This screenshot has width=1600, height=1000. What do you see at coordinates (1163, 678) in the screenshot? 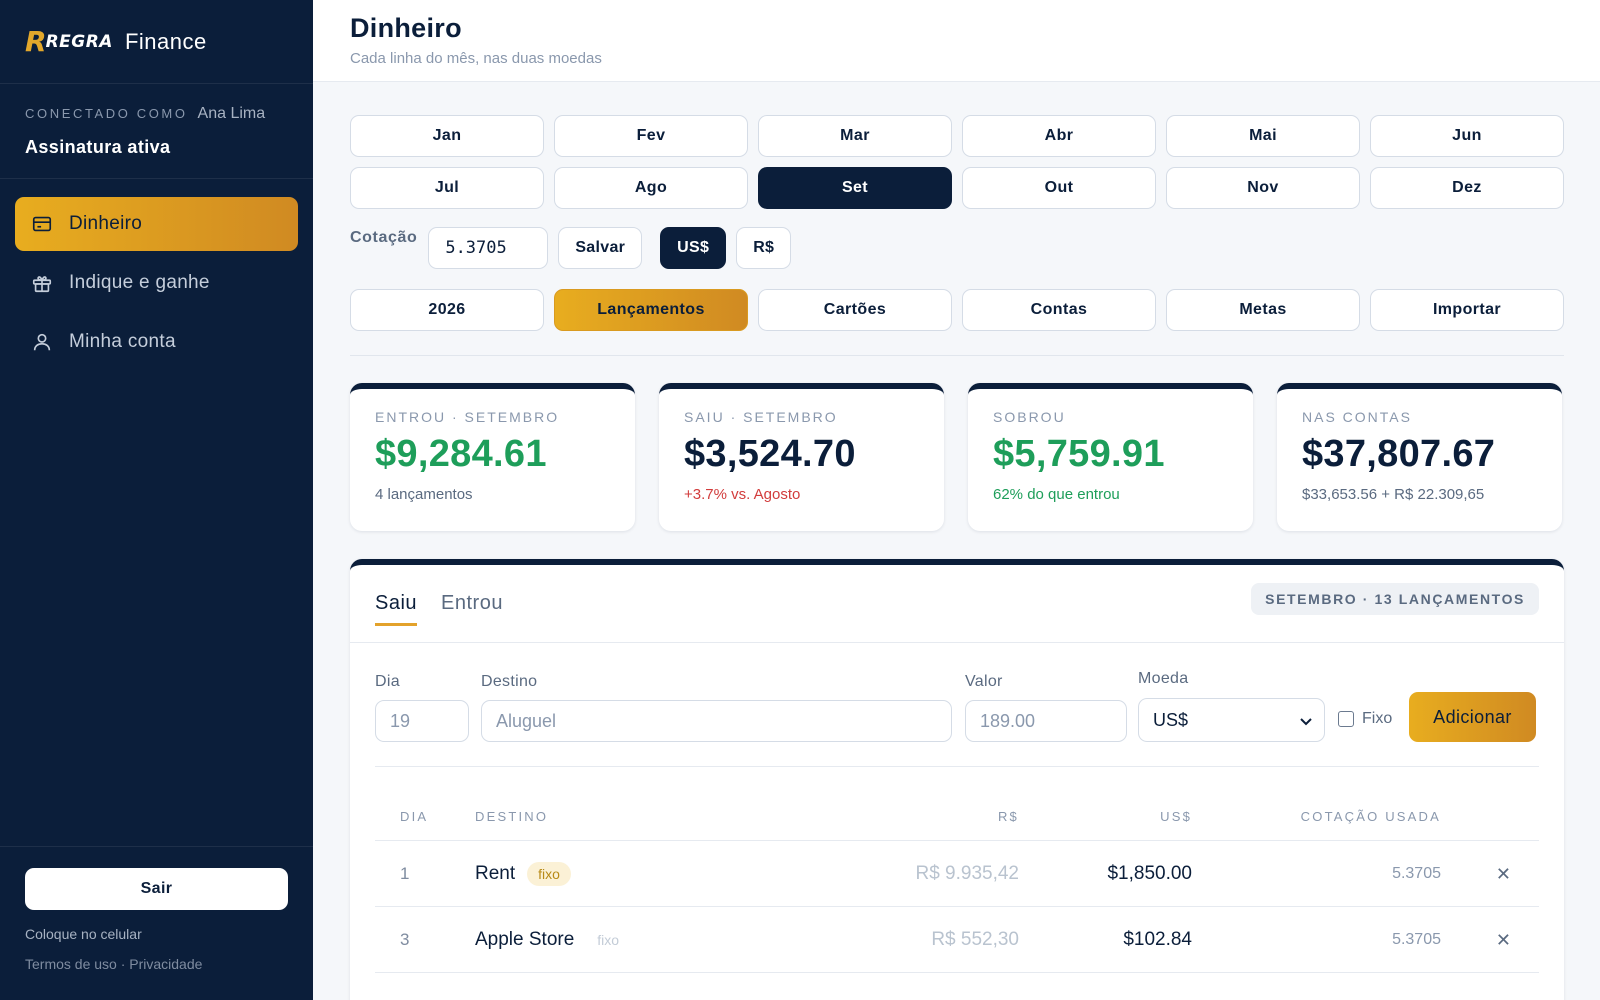
I see `currency-label: Moeda` at bounding box center [1163, 678].